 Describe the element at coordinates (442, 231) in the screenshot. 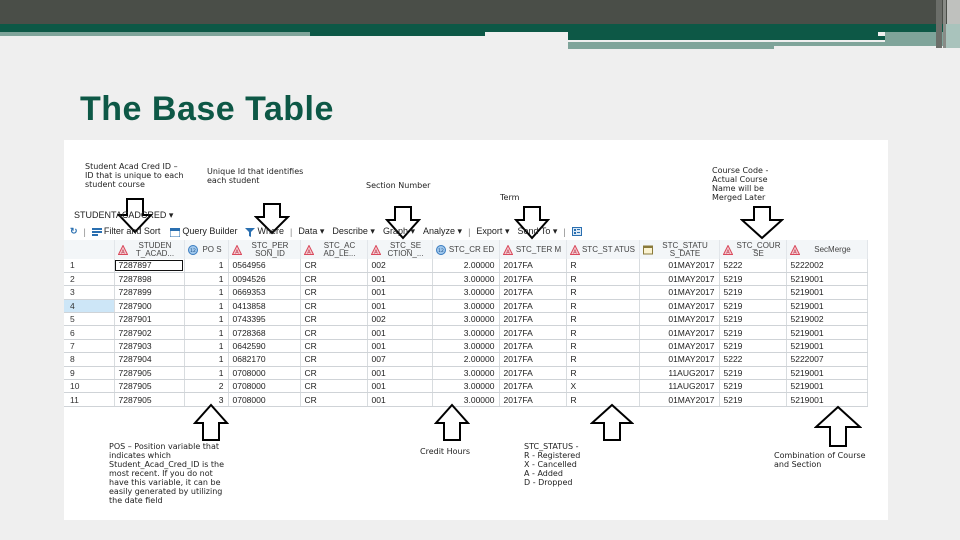

I see `analyze-menu: Analyze ▾` at that location.